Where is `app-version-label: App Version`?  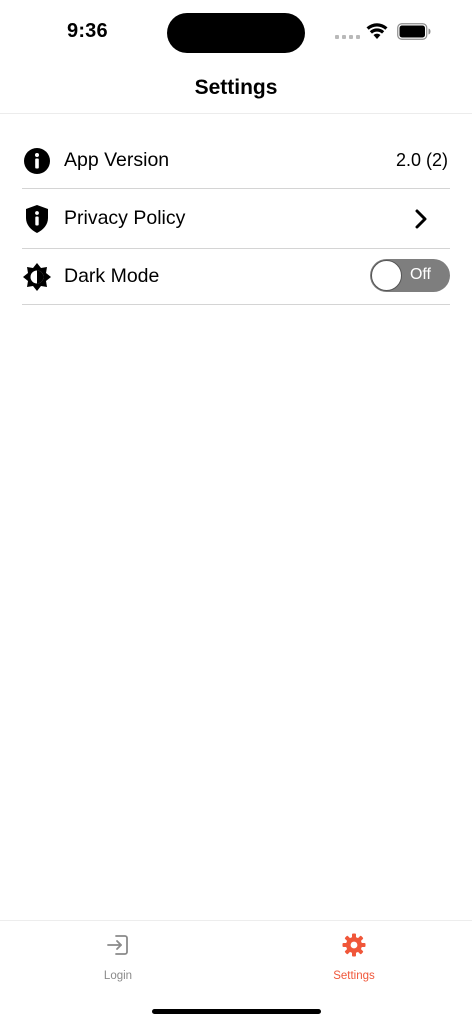 app-version-label: App Version is located at coordinates (117, 160).